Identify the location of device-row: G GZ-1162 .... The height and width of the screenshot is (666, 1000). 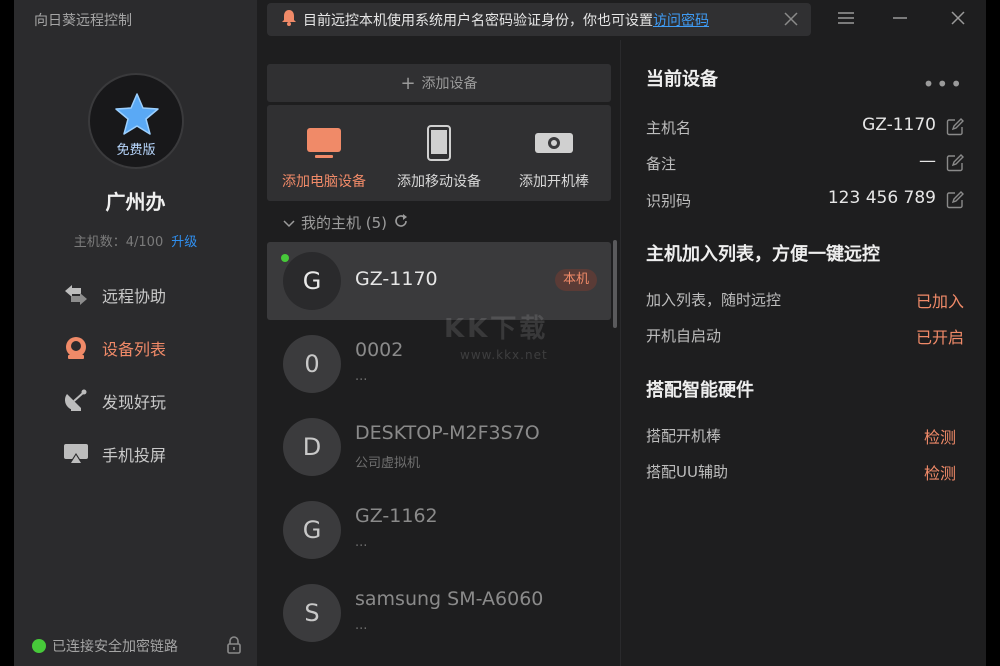
(439, 530).